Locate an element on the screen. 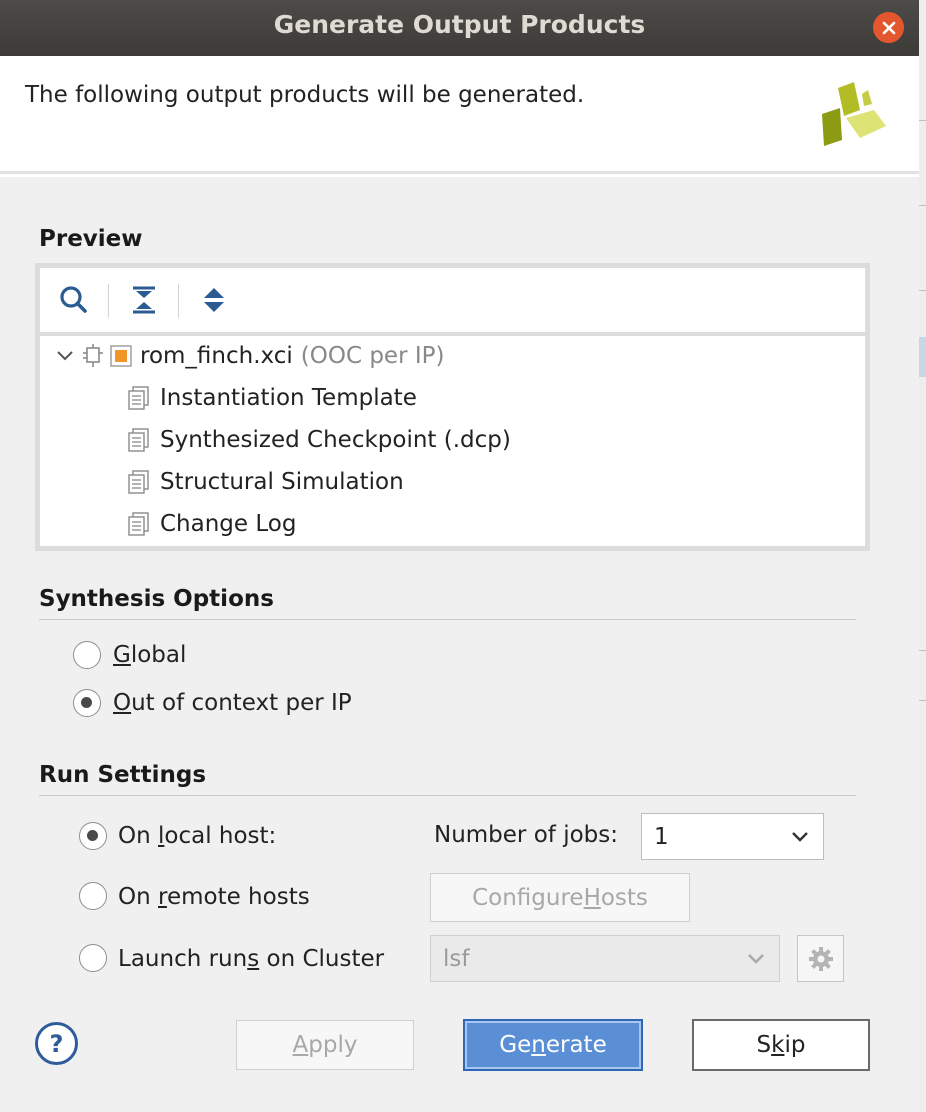  radio-remote-hosts-label: On remote hosts is located at coordinates (214, 897).